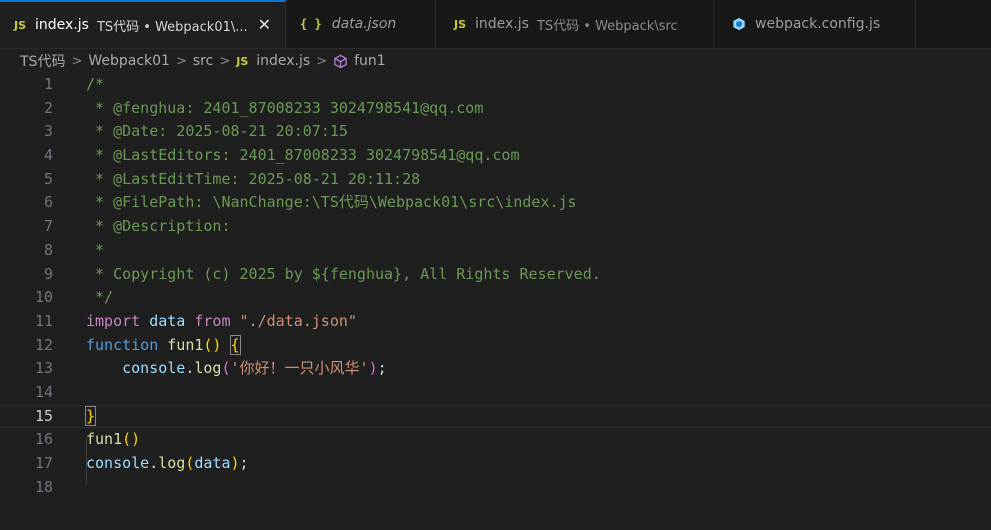 The width and height of the screenshot is (991, 530). What do you see at coordinates (48, 178) in the screenshot?
I see `line-number: 5` at bounding box center [48, 178].